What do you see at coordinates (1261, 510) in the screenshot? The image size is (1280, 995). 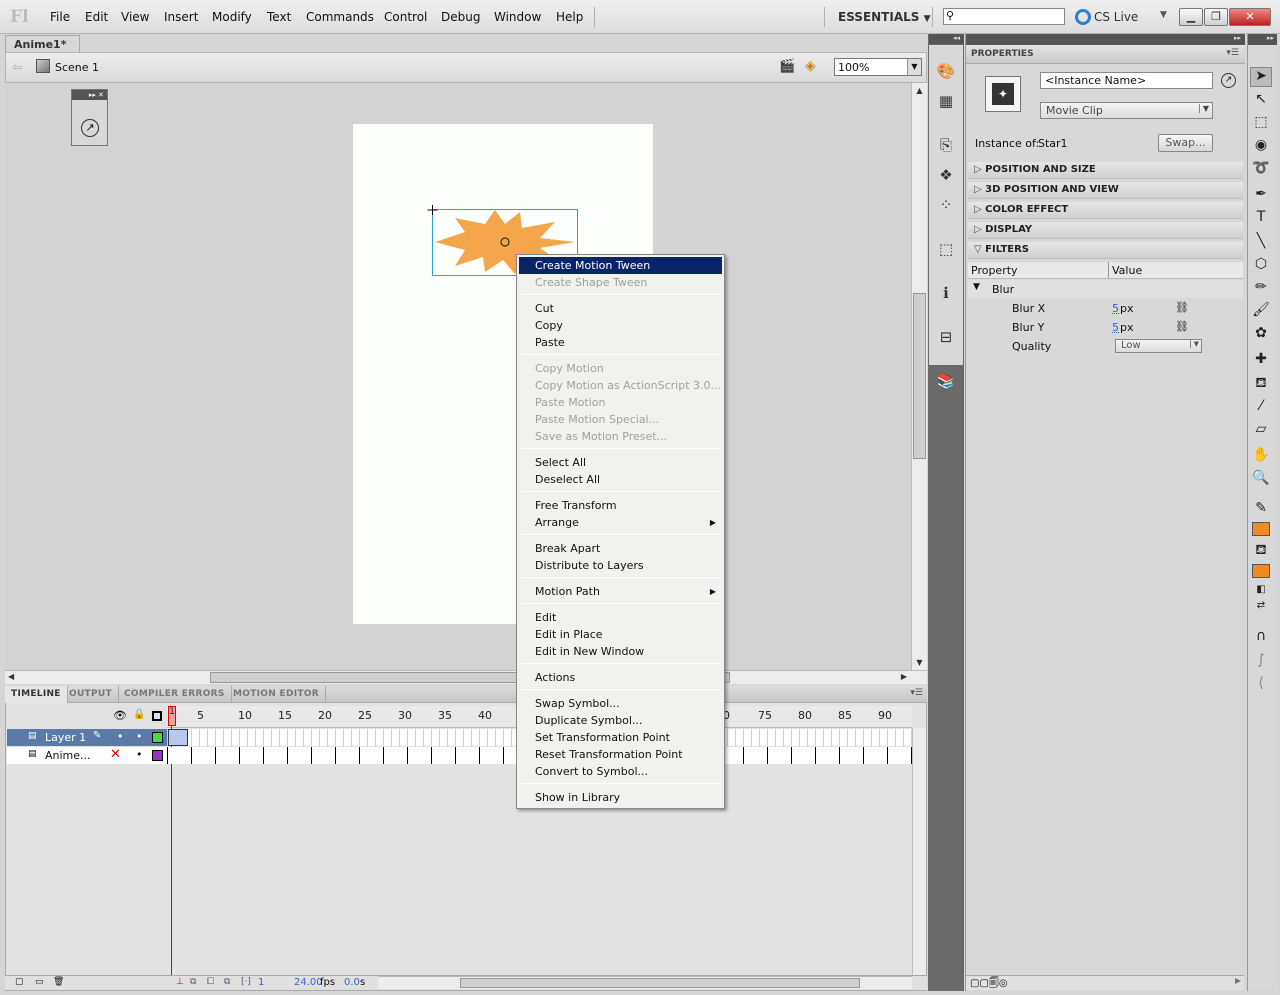 I see `stroke-color-icon: ✎` at bounding box center [1261, 510].